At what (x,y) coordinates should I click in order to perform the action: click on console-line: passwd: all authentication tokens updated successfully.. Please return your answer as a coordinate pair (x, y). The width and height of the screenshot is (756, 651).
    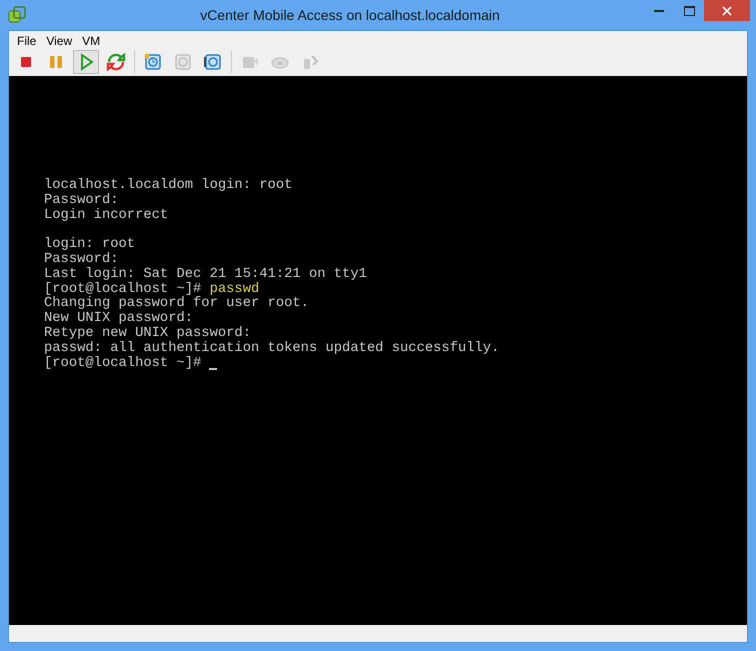
    Looking at the image, I should click on (272, 349).